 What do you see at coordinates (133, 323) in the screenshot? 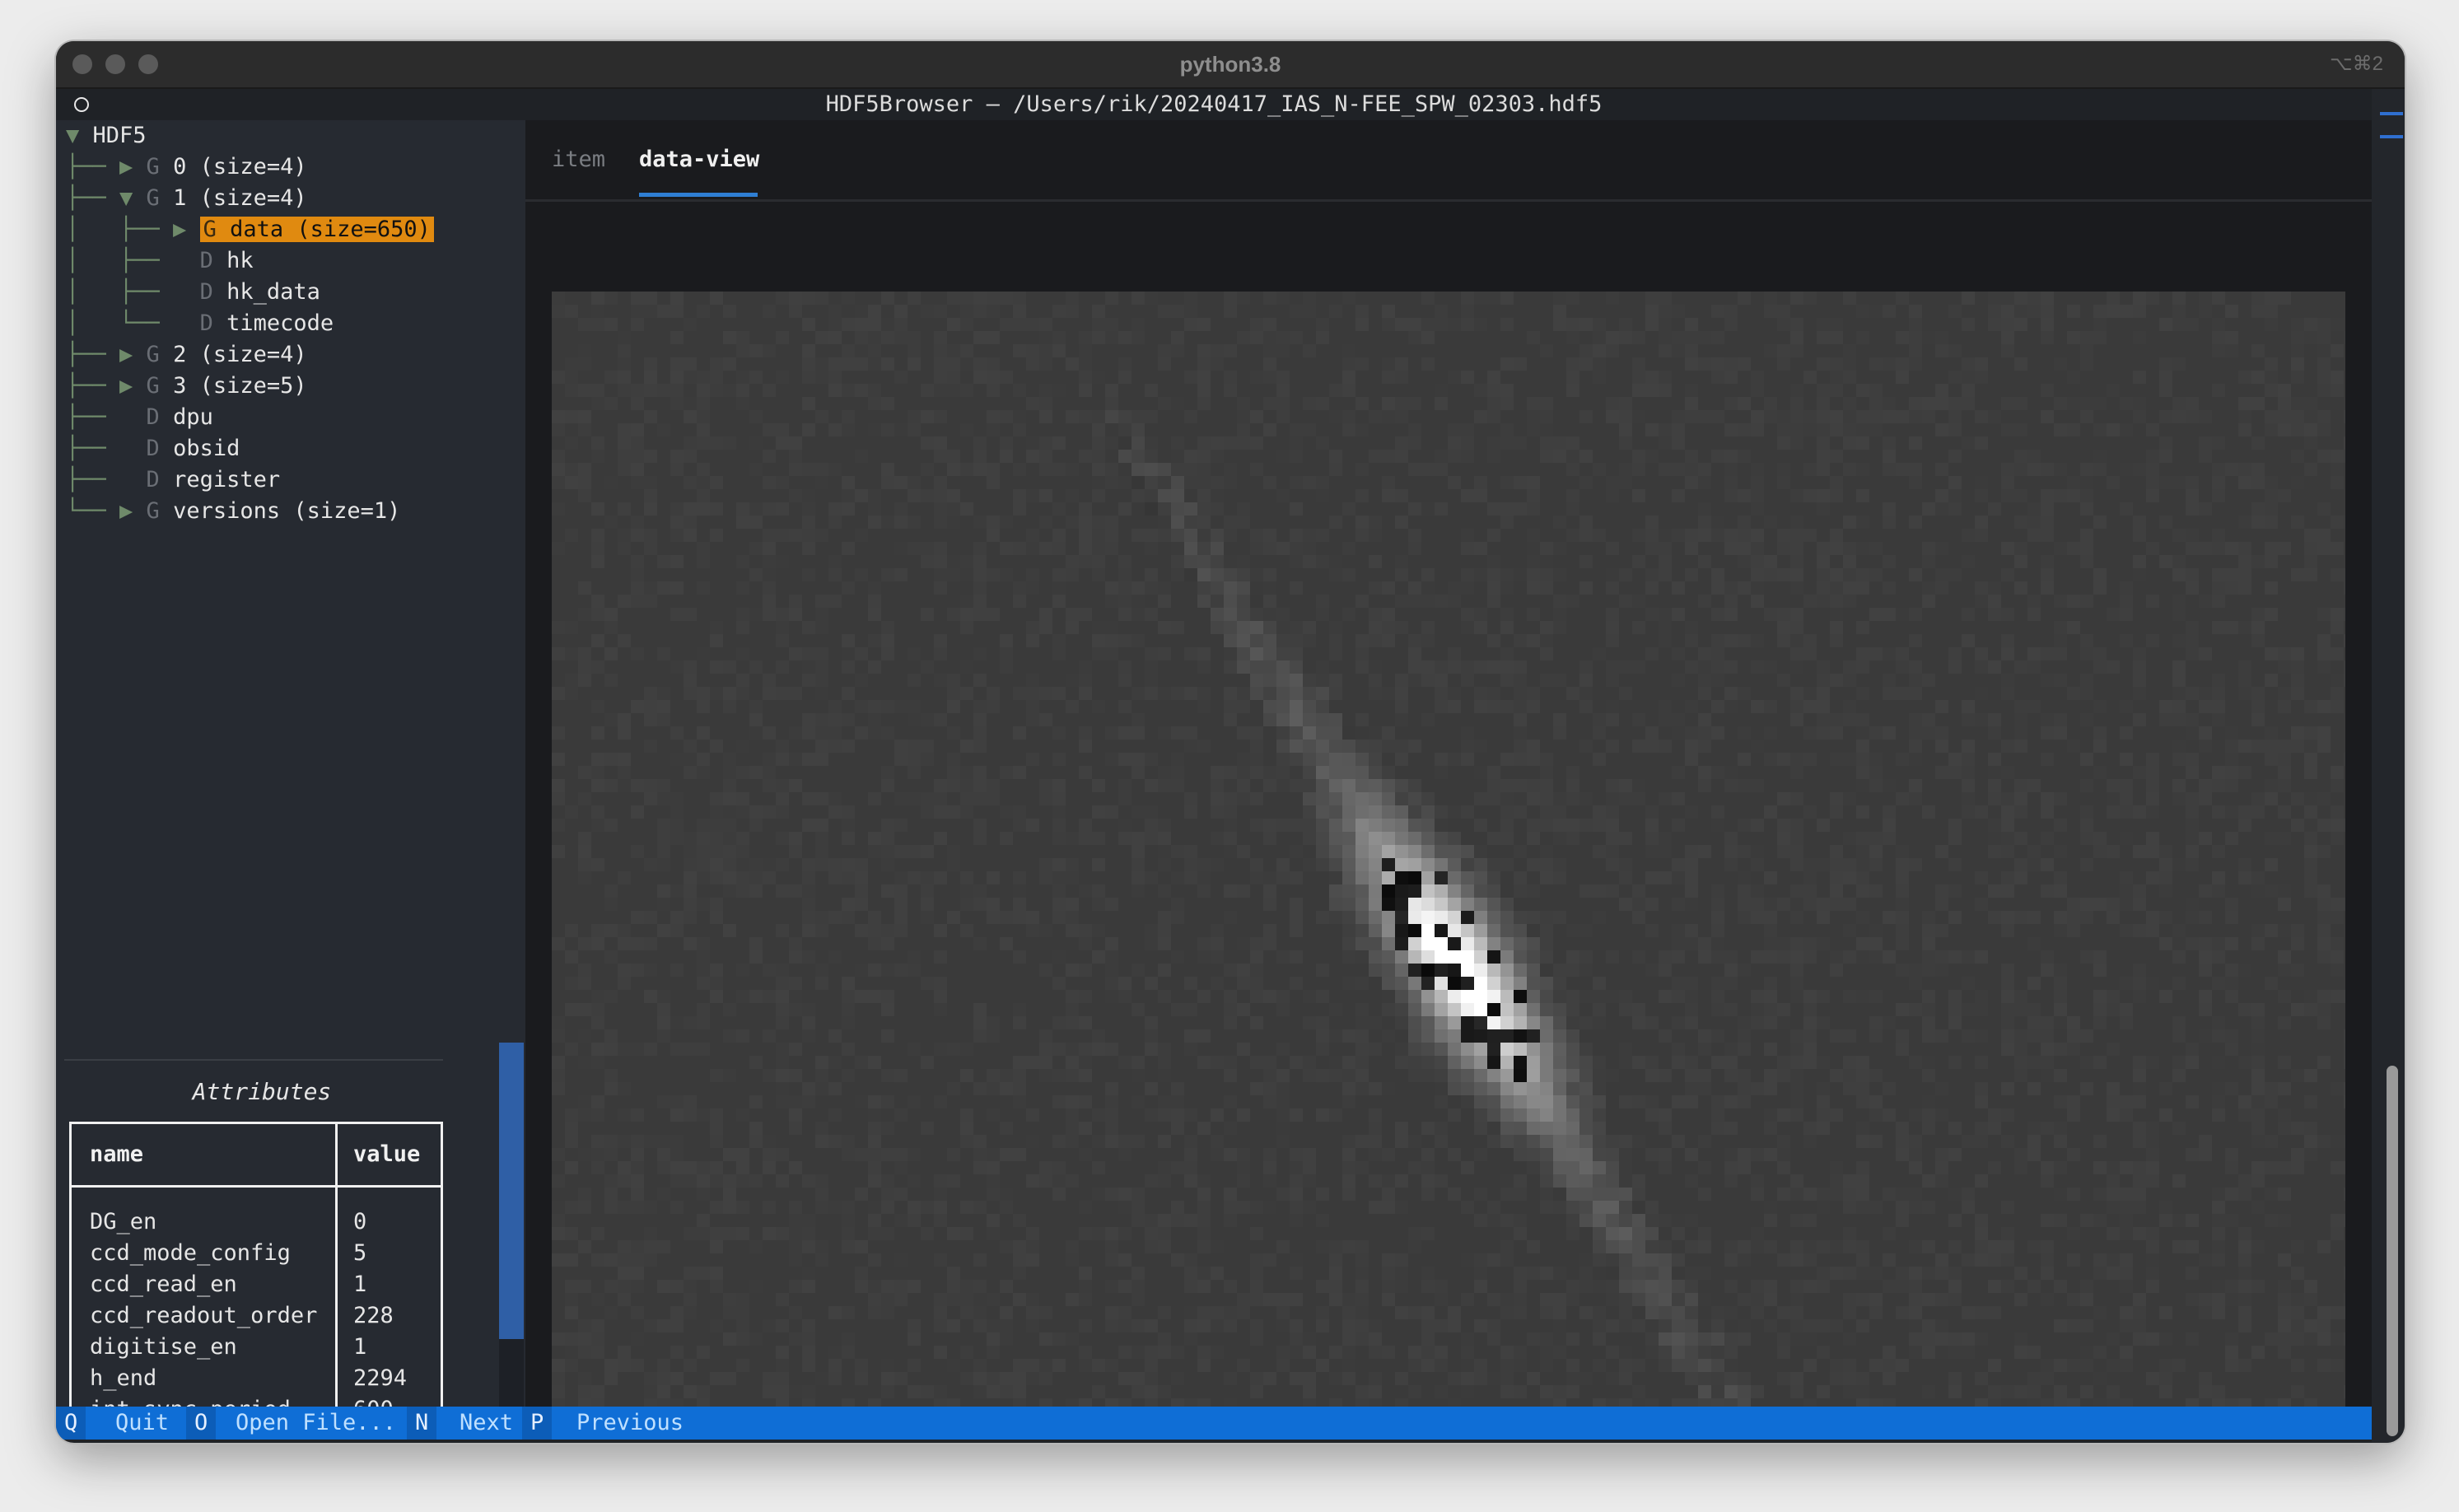
I see `tree-guide: │ └──` at bounding box center [133, 323].